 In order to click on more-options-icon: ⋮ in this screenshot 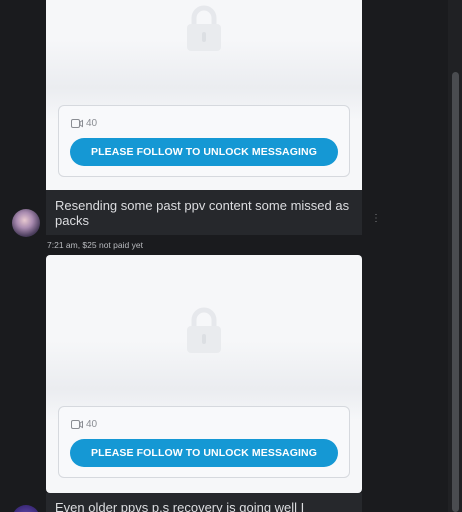, I will do `click(376, 221)`.